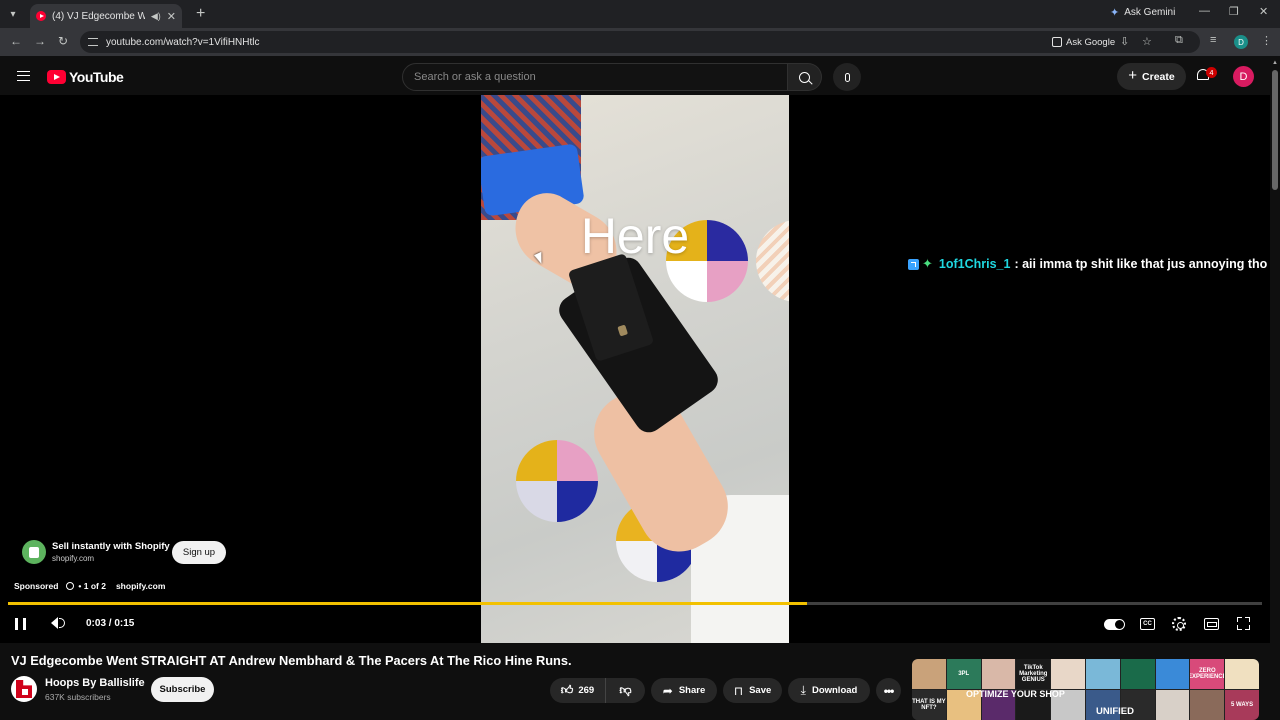 This screenshot has width=1280, height=720. I want to click on card-chip, so click(623, 330).